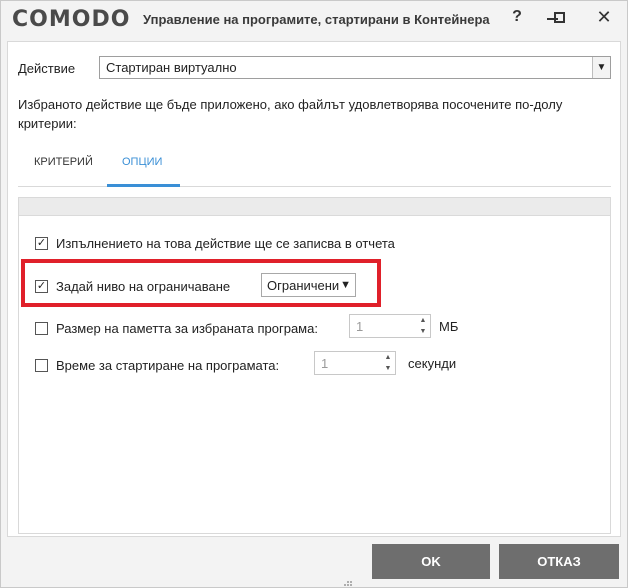 The width and height of the screenshot is (628, 588). I want to click on memory-checkbox, so click(41, 328).